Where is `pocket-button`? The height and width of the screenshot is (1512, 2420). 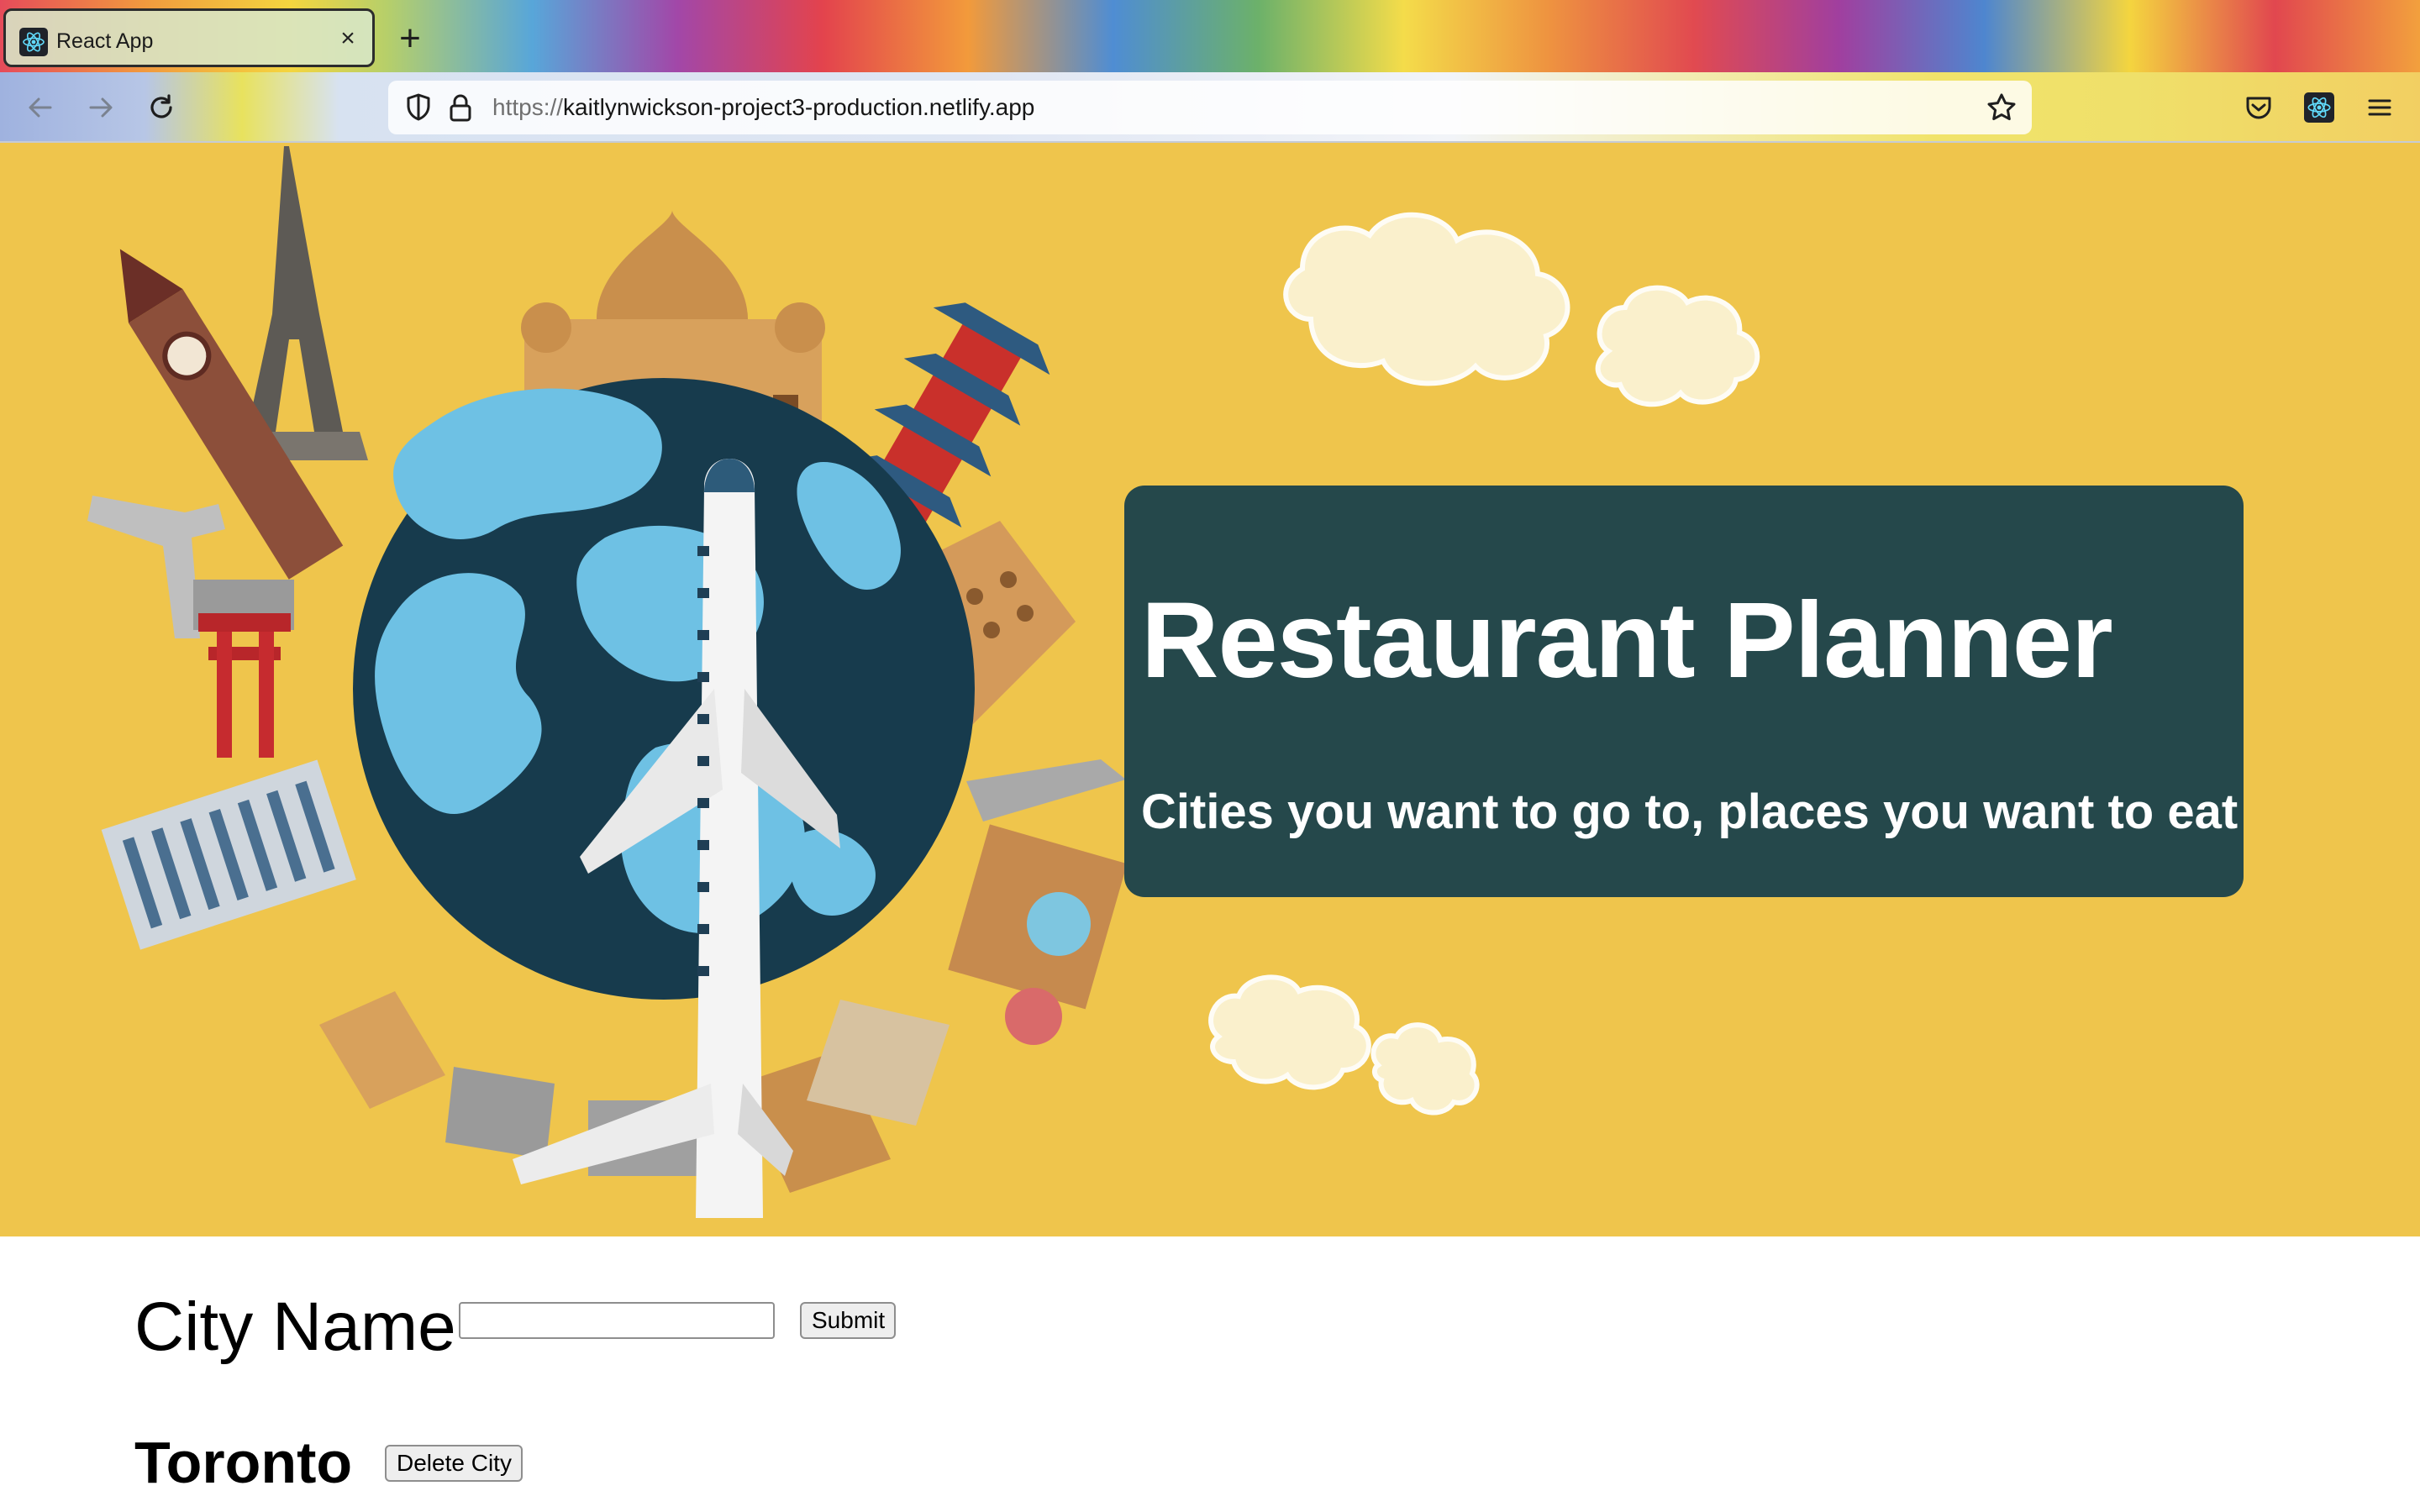
pocket-button is located at coordinates (2258, 107).